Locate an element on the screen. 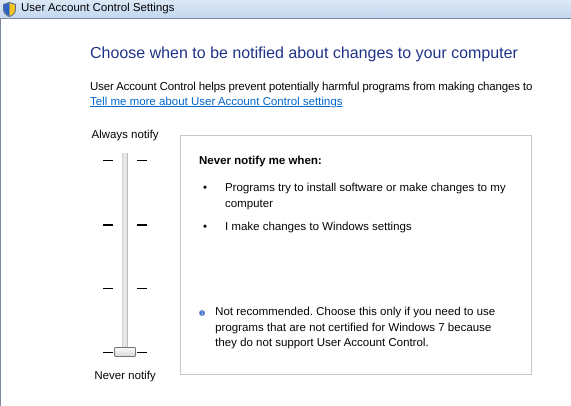 The height and width of the screenshot is (406, 571). slider-bottom-label: Never notify is located at coordinates (125, 376).